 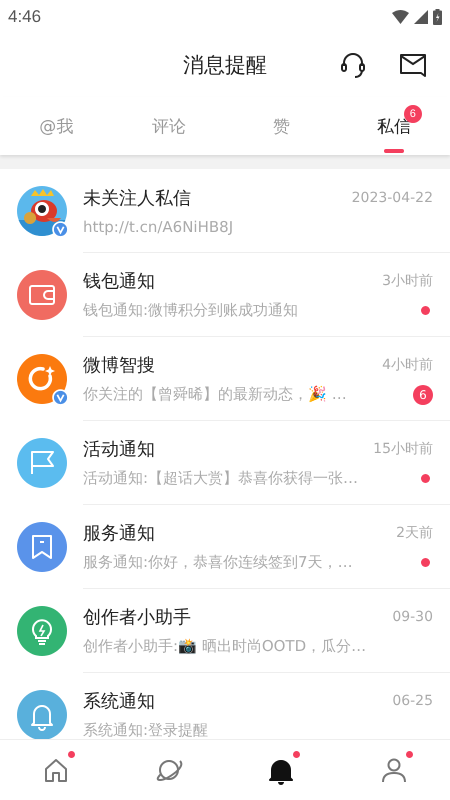 What do you see at coordinates (421, 17) in the screenshot?
I see `signal-icon` at bounding box center [421, 17].